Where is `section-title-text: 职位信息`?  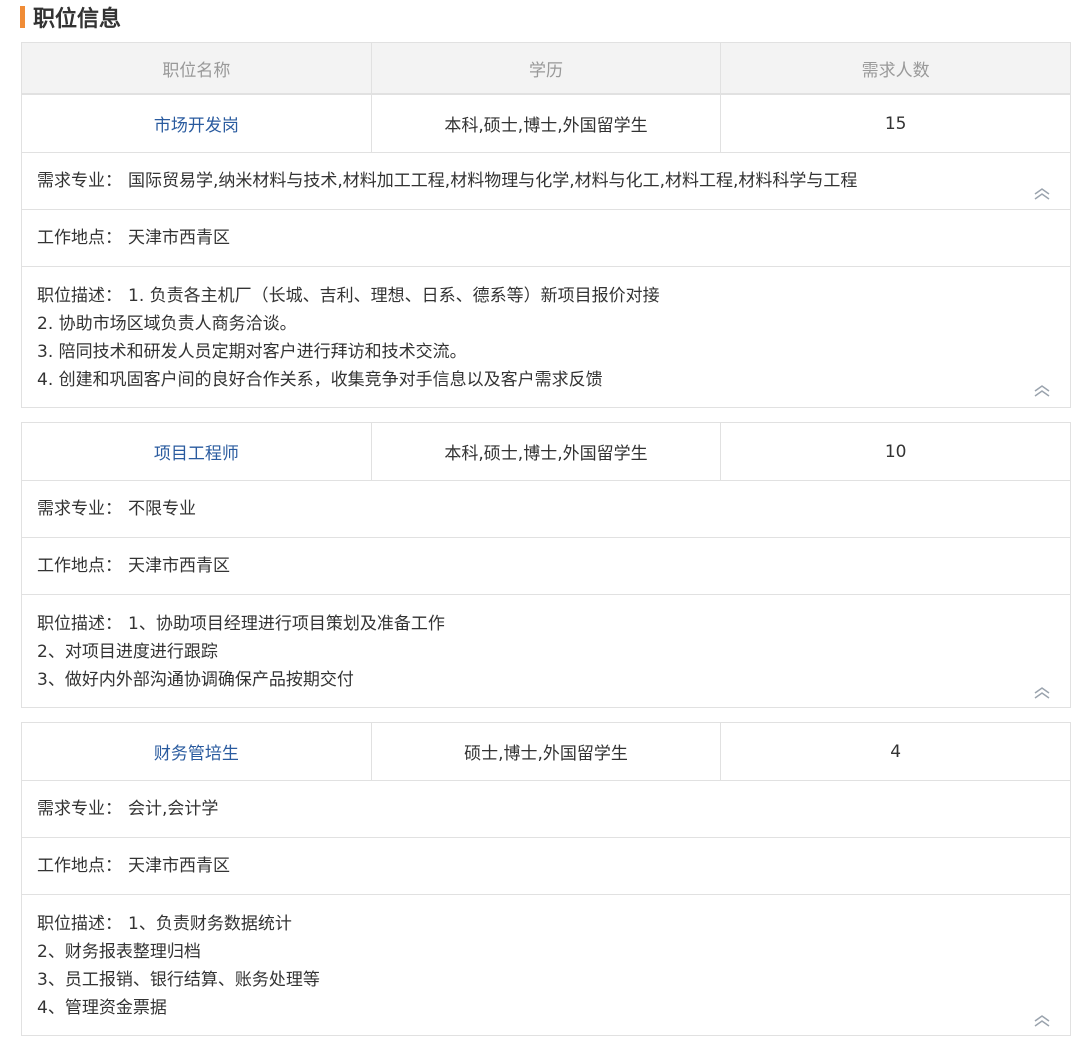
section-title-text: 职位信息 is located at coordinates (77, 19).